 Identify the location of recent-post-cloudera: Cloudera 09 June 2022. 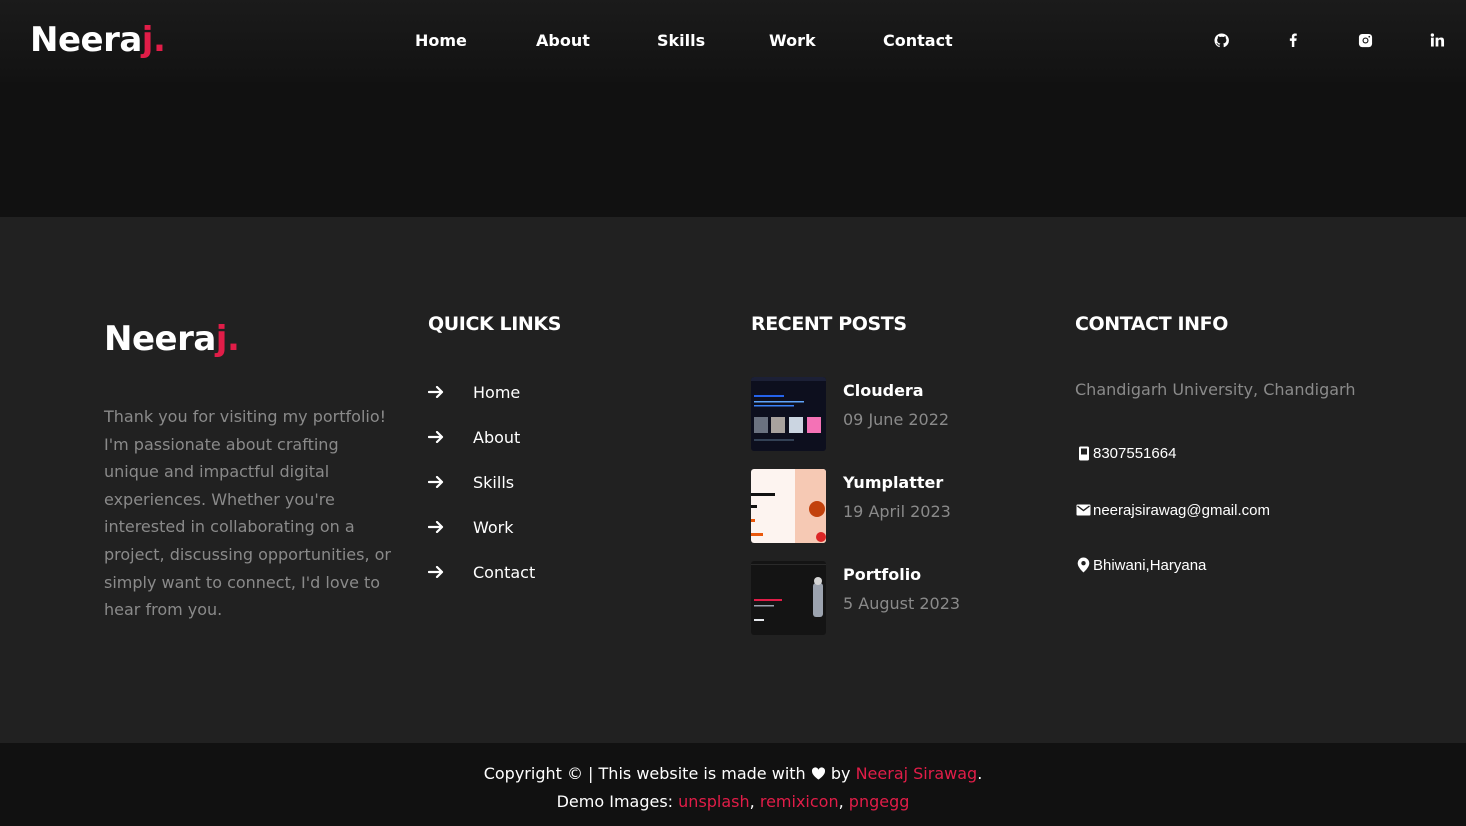
(901, 414).